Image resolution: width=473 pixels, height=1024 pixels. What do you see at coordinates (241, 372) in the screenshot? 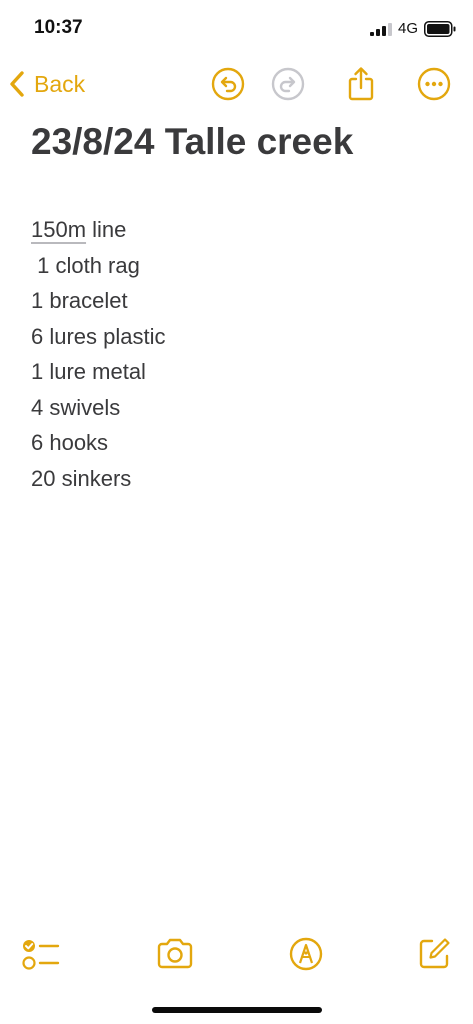
I see `note-line: 1 lure metal` at bounding box center [241, 372].